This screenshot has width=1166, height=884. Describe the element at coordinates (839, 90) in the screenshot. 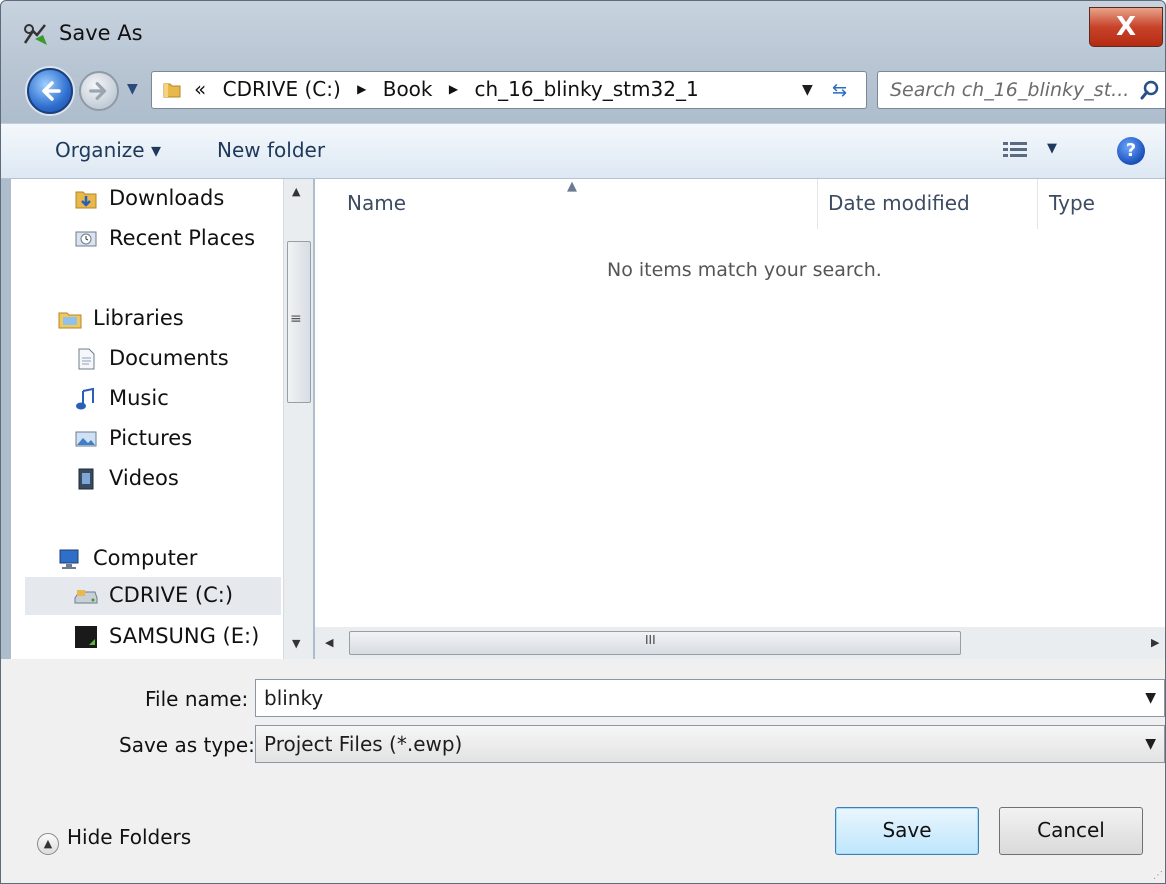

I see `refresh-icon: ⇆` at that location.